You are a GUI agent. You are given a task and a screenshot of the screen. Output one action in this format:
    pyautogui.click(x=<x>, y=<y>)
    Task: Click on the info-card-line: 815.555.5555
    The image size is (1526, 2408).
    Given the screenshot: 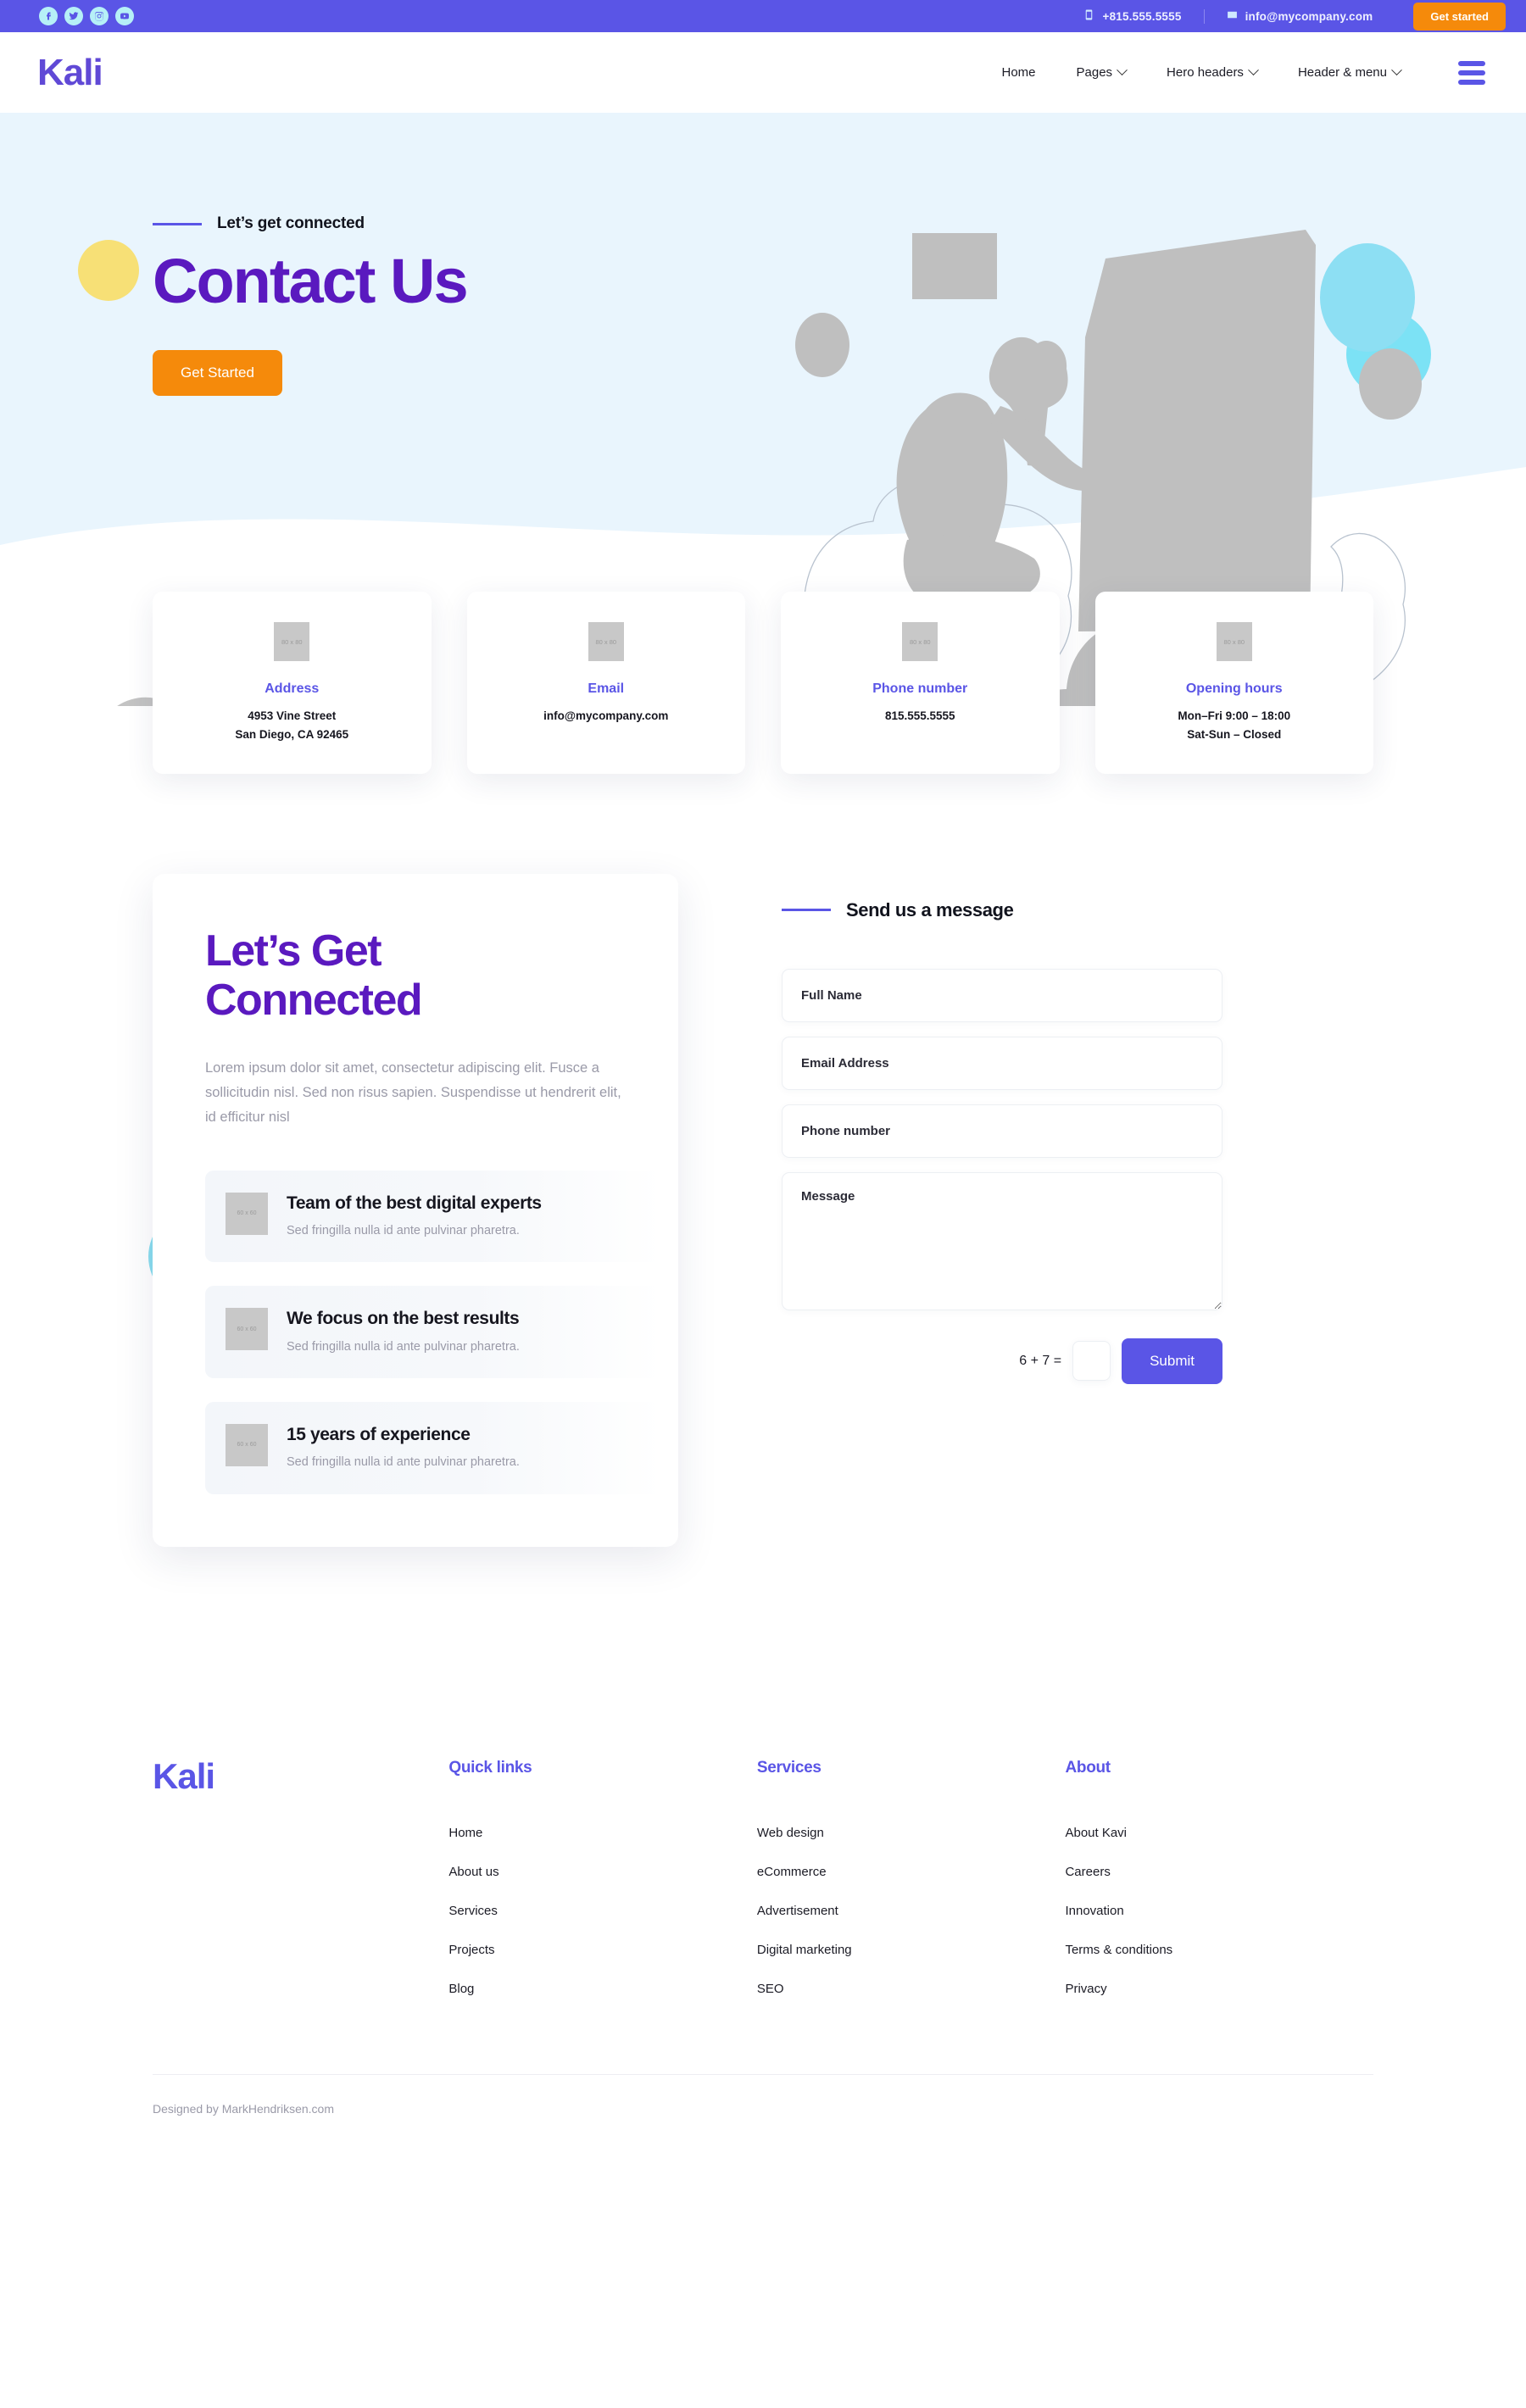 What is the action you would take?
    pyautogui.click(x=919, y=715)
    